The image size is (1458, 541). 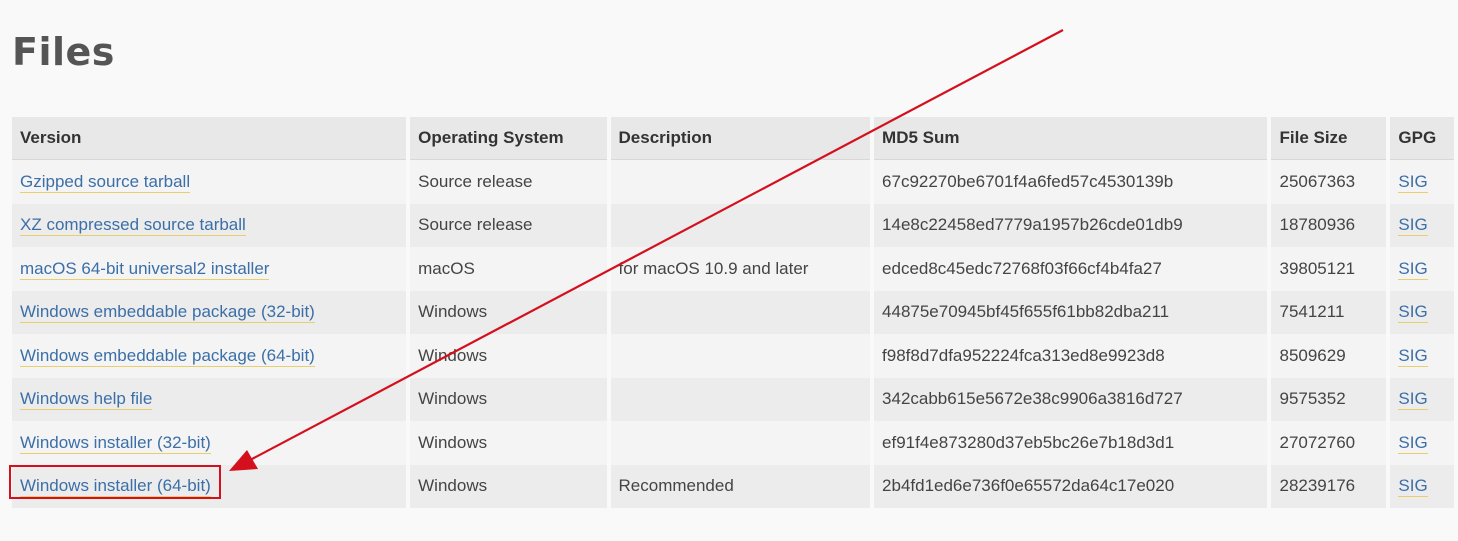 I want to click on size-cell: 18780936, so click(x=1329, y=225).